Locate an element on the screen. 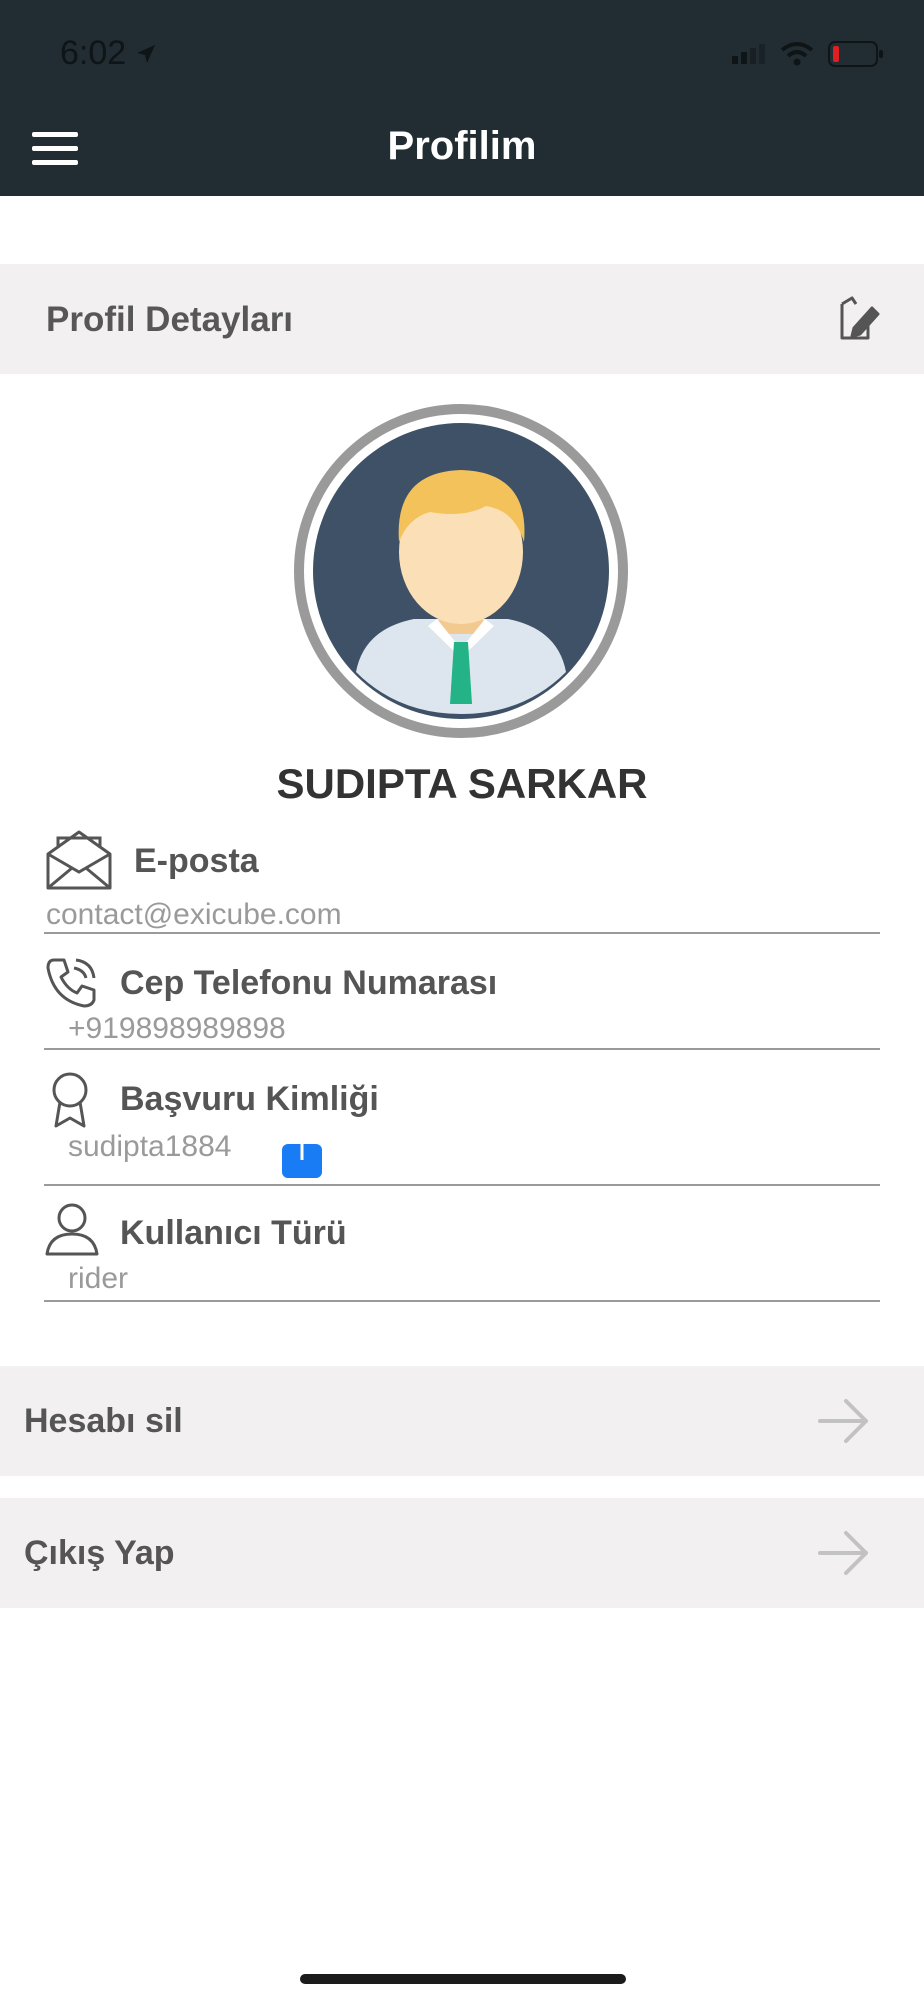 This screenshot has width=924, height=2000. status-time-text: 6:02 is located at coordinates (93, 53).